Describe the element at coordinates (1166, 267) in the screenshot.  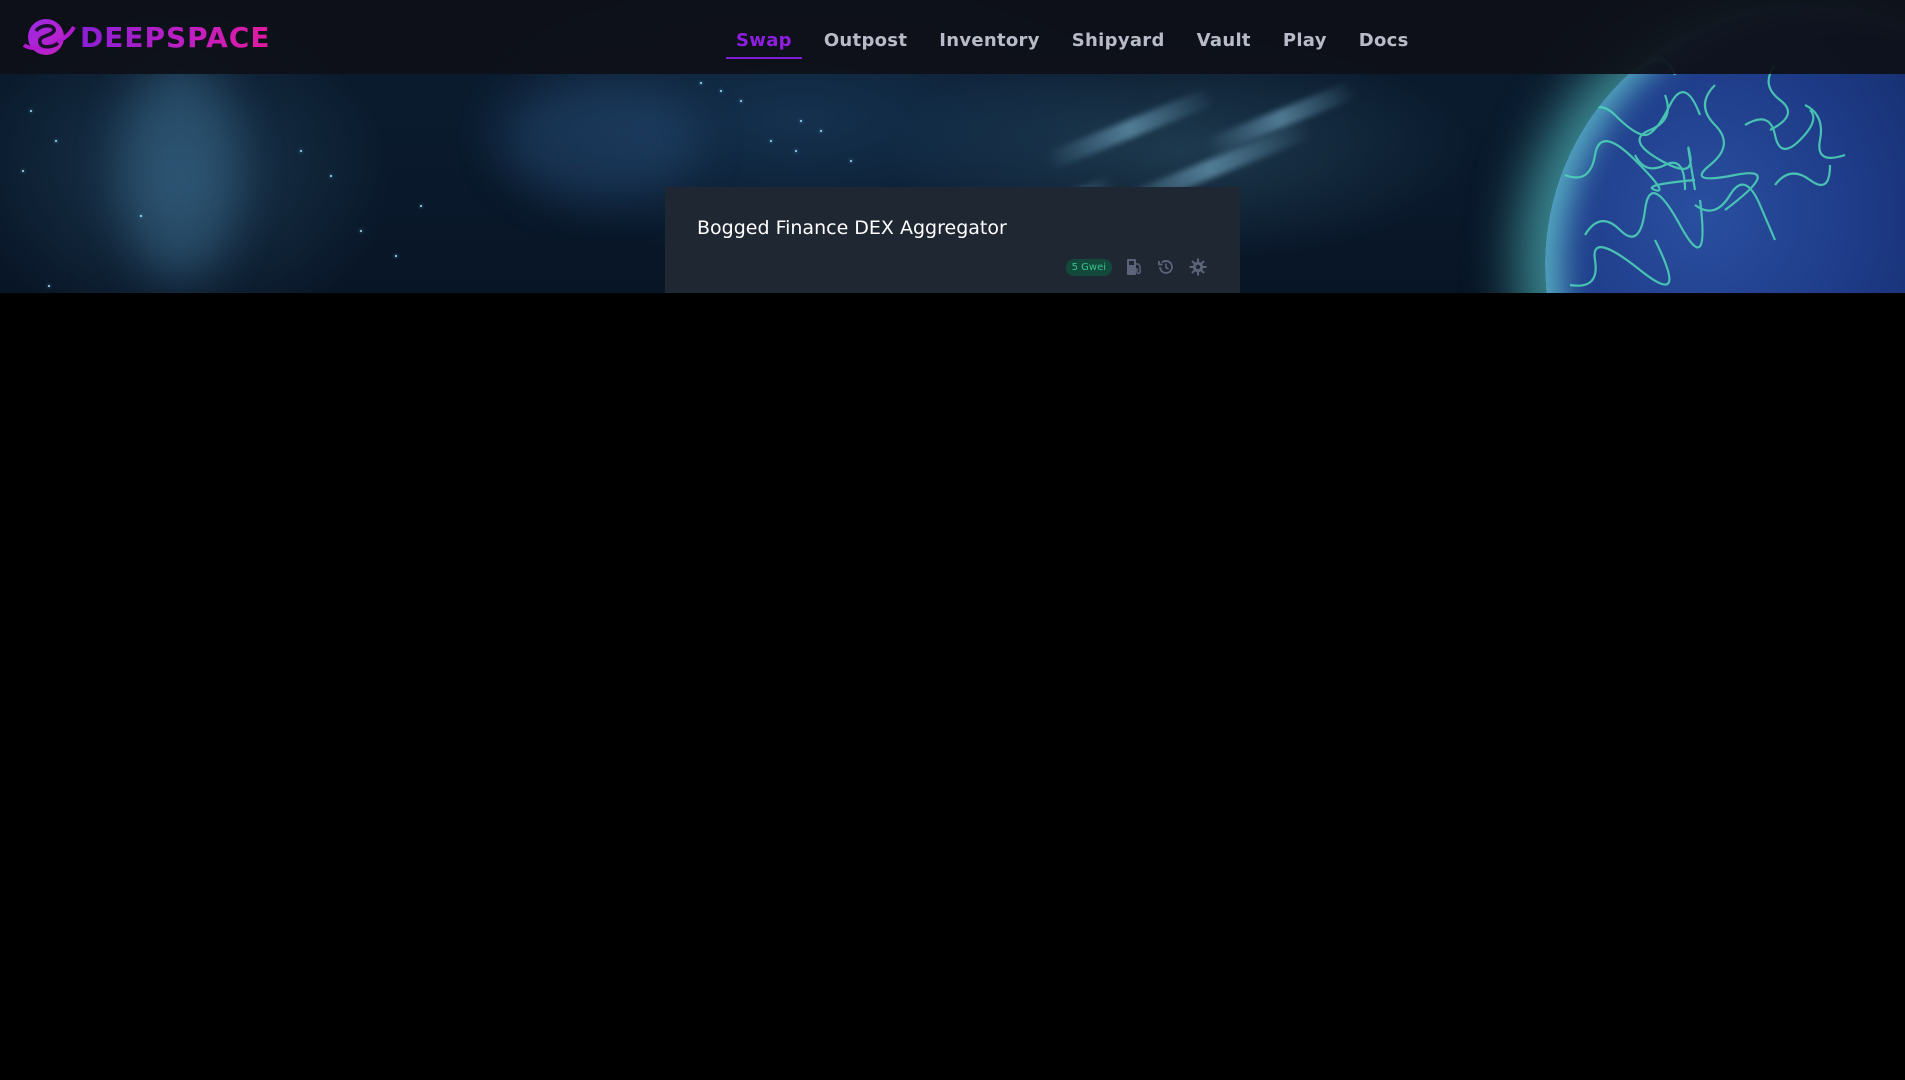
I see `history-icon` at that location.